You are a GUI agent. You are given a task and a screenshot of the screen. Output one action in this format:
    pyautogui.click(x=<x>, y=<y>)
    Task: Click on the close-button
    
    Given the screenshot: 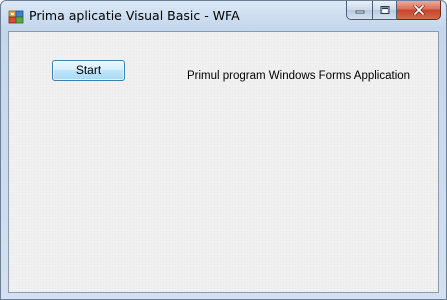 What is the action you would take?
    pyautogui.click(x=419, y=10)
    